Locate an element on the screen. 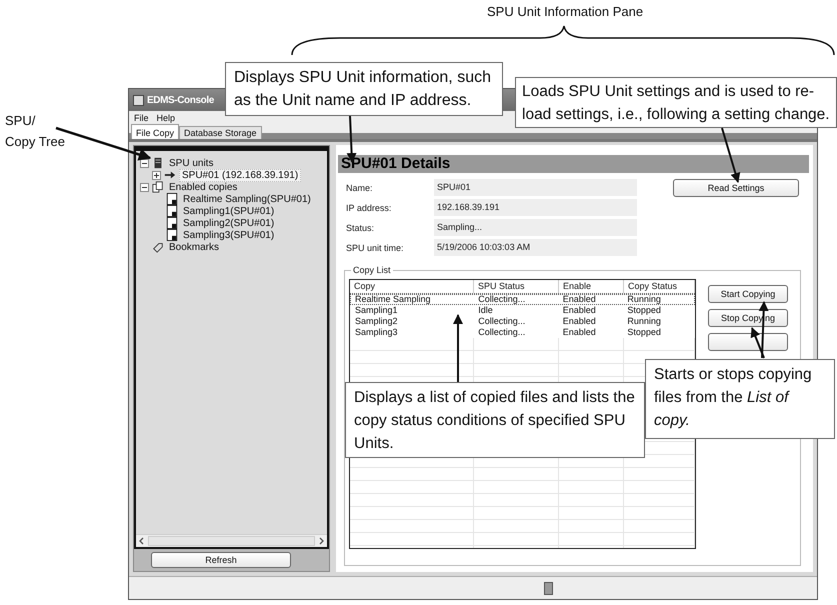  tree-label: SPU/ Copy Tree is located at coordinates (35, 131).